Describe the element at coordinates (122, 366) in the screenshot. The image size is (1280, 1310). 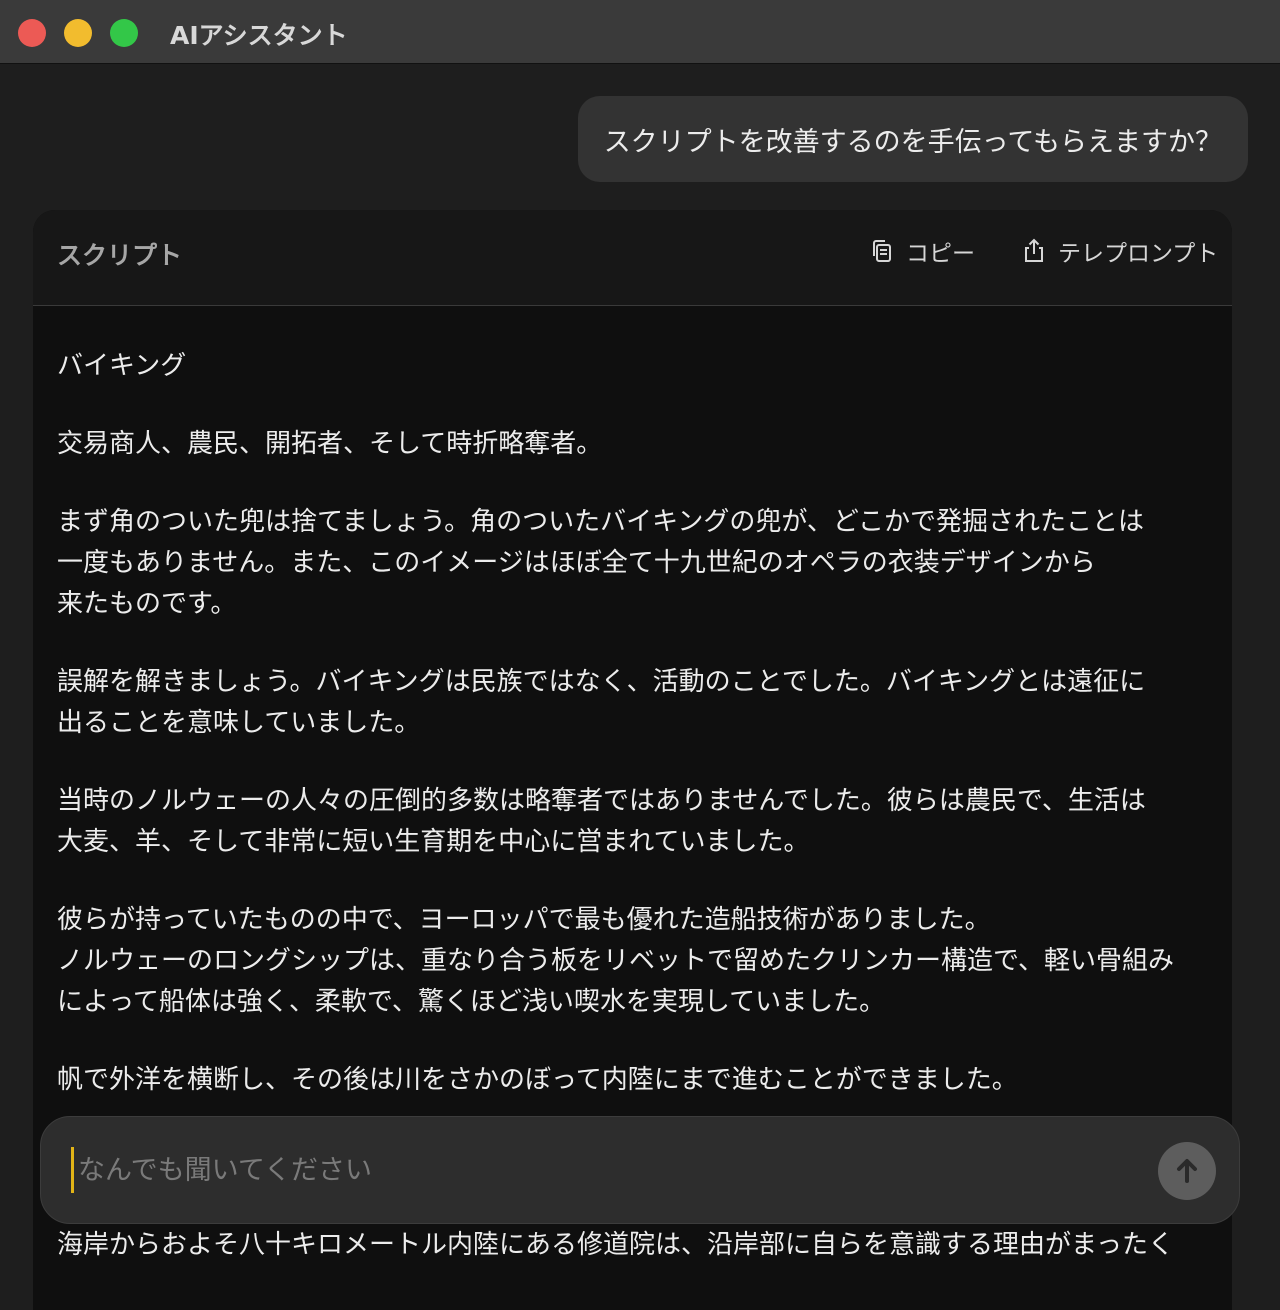
I see `script-heading: バイキング` at that location.